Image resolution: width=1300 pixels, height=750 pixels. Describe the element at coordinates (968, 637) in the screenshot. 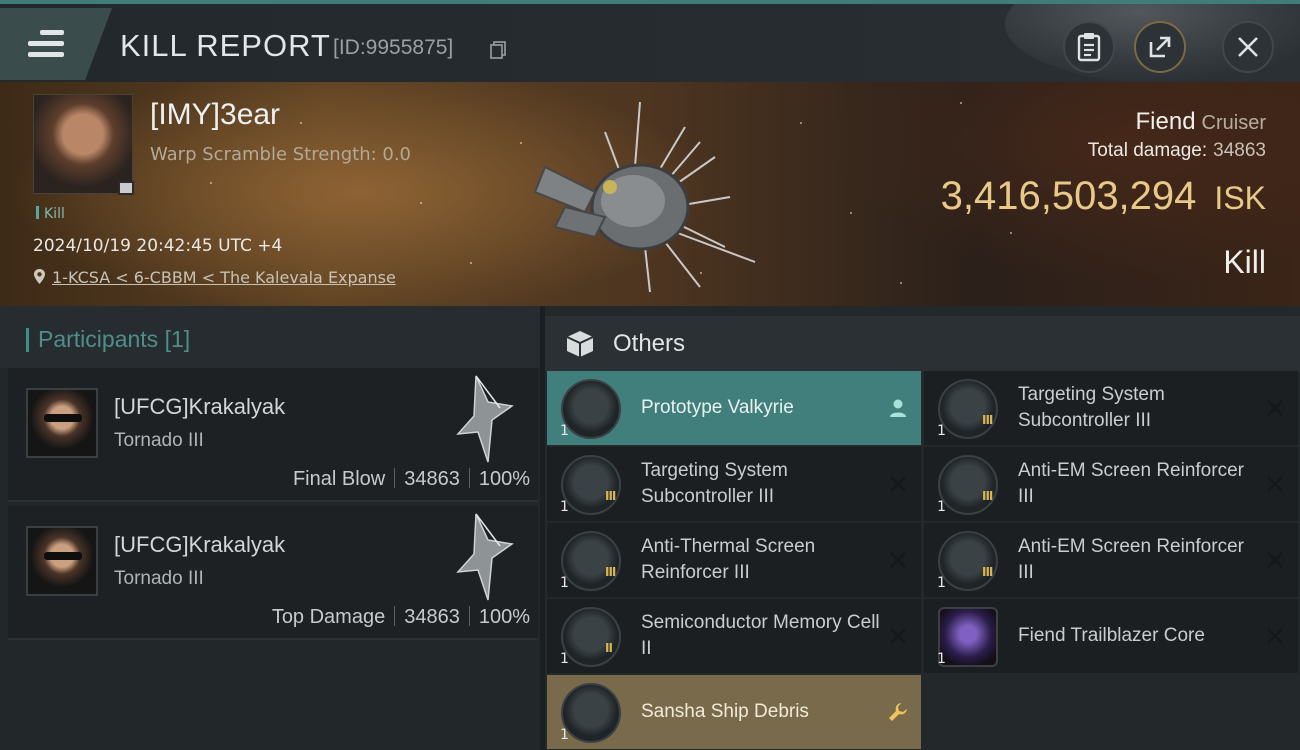

I see `trailblazer-core-icon` at that location.